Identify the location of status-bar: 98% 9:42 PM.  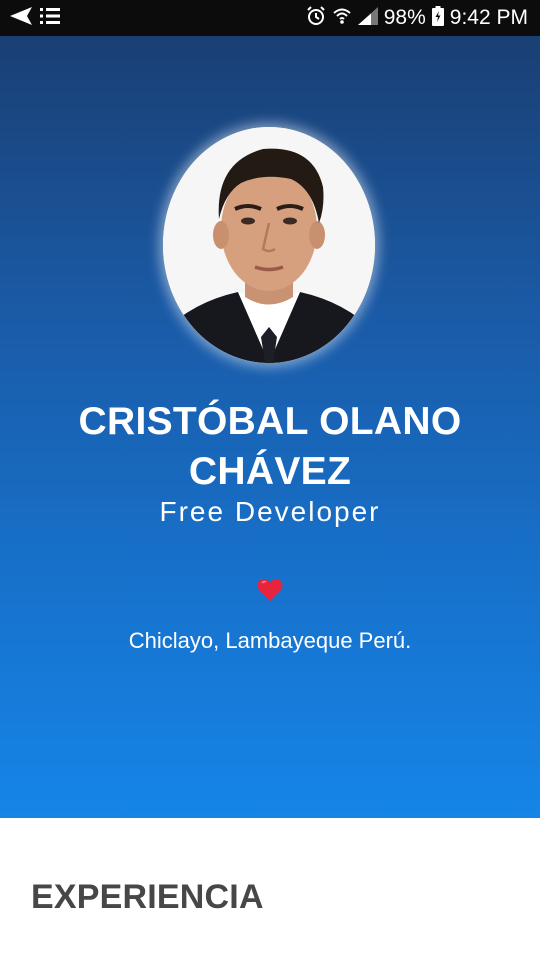
(270, 18).